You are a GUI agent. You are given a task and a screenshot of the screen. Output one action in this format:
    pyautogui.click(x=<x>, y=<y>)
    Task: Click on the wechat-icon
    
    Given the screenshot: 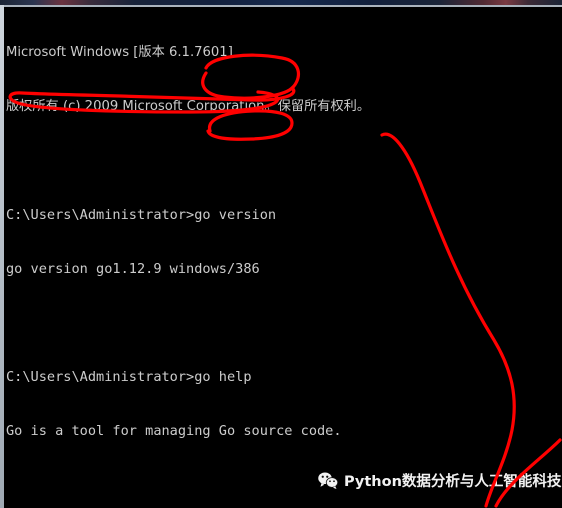 What is the action you would take?
    pyautogui.click(x=328, y=480)
    